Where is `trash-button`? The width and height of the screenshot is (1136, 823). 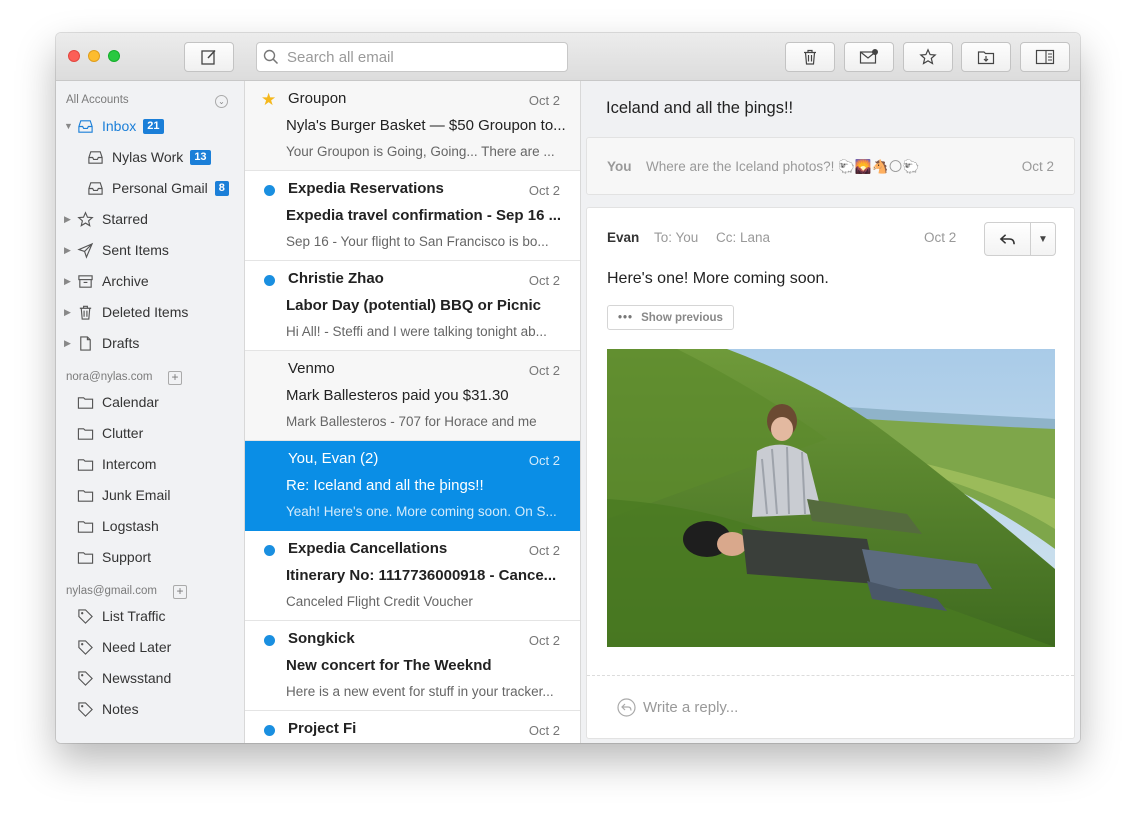
trash-button is located at coordinates (810, 57).